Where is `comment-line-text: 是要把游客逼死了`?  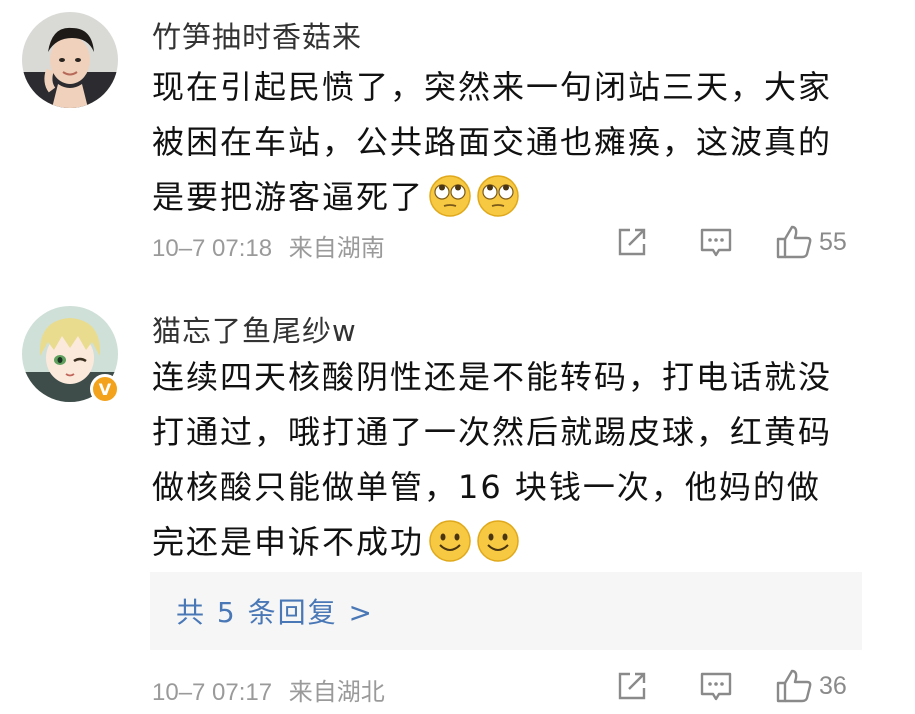 comment-line-text: 是要把游客逼死了 is located at coordinates (288, 197).